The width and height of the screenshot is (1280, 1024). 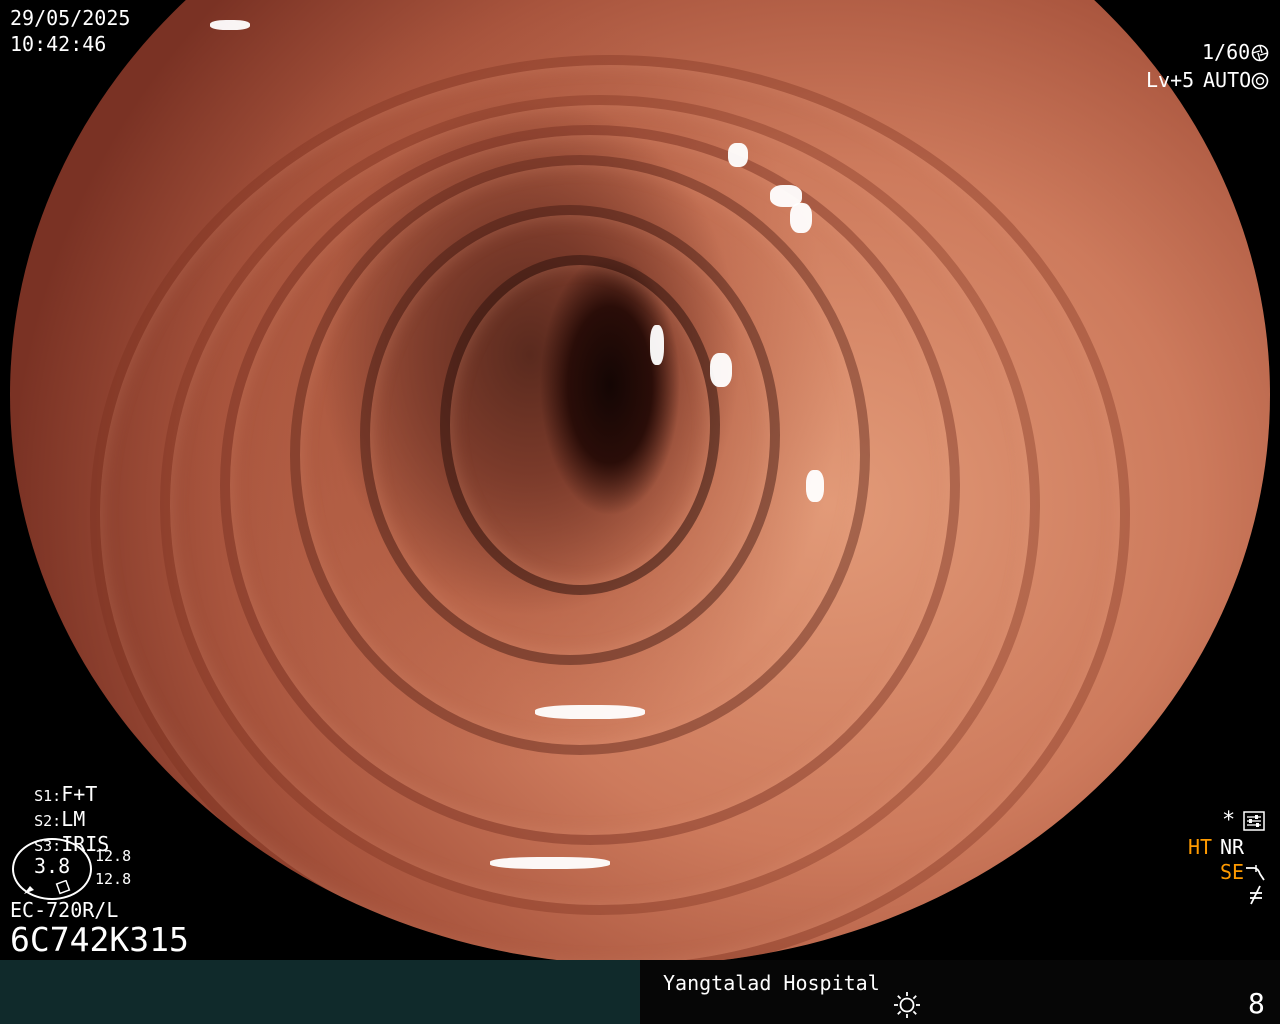 I want to click on level-text: Lv+5, so click(x=1170, y=80).